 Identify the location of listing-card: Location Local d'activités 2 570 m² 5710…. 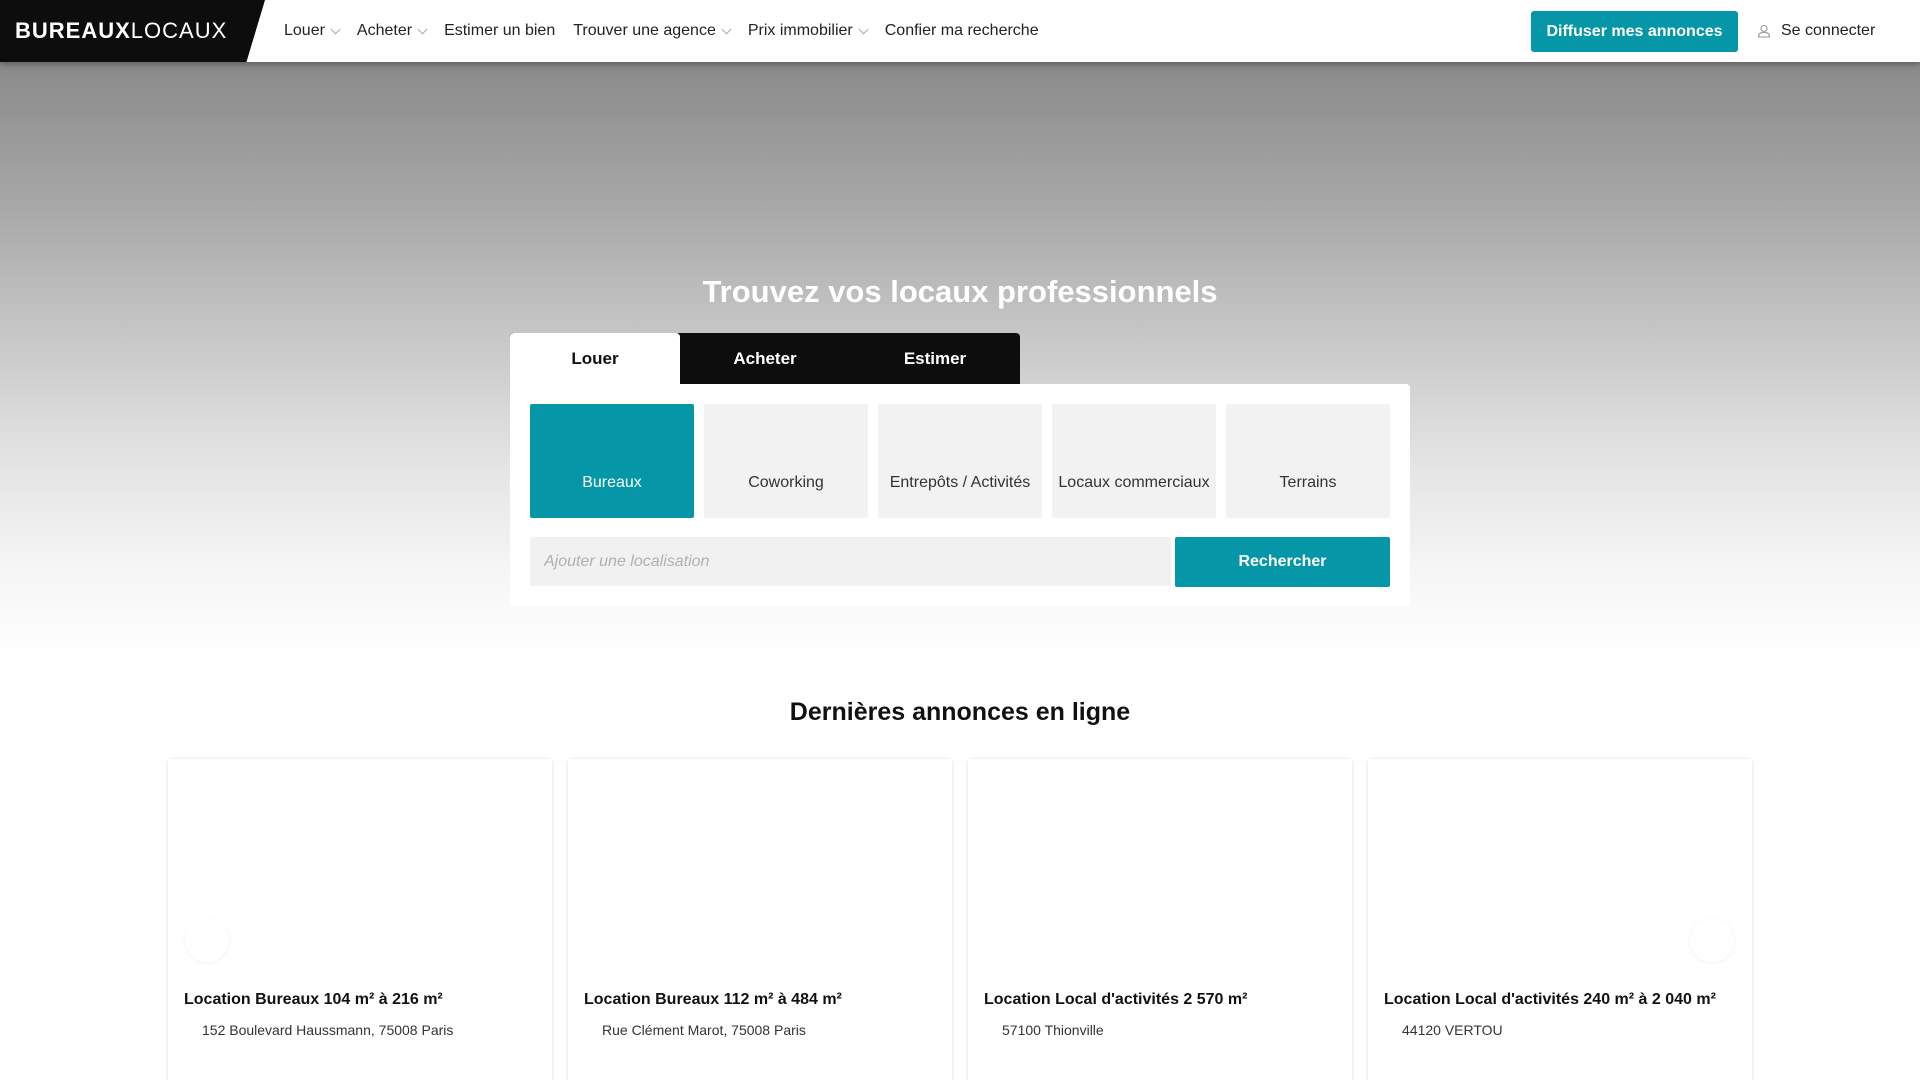
(1160, 919).